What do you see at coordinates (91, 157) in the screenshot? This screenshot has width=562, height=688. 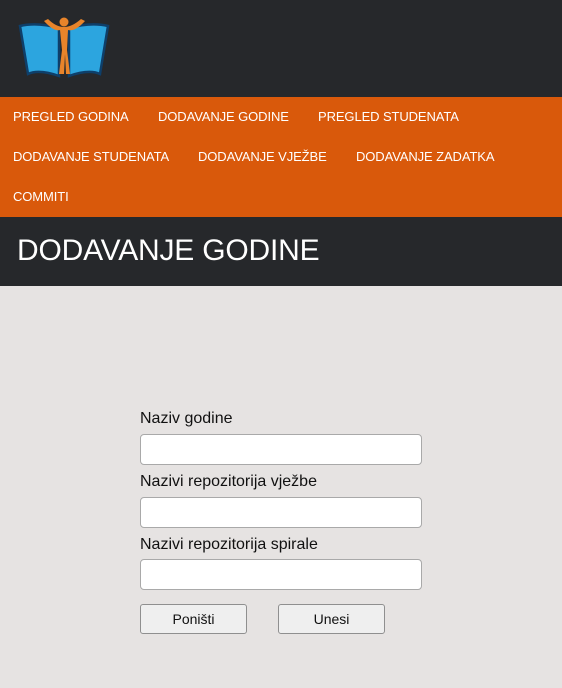 I see `nav-item-dodavanje-studenata: DODAVANJE STUDENATA` at bounding box center [91, 157].